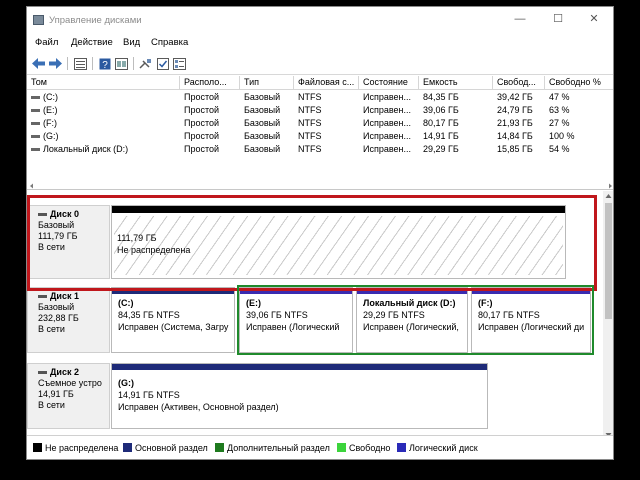  I want to click on column-header-type: Тип, so click(267, 83).